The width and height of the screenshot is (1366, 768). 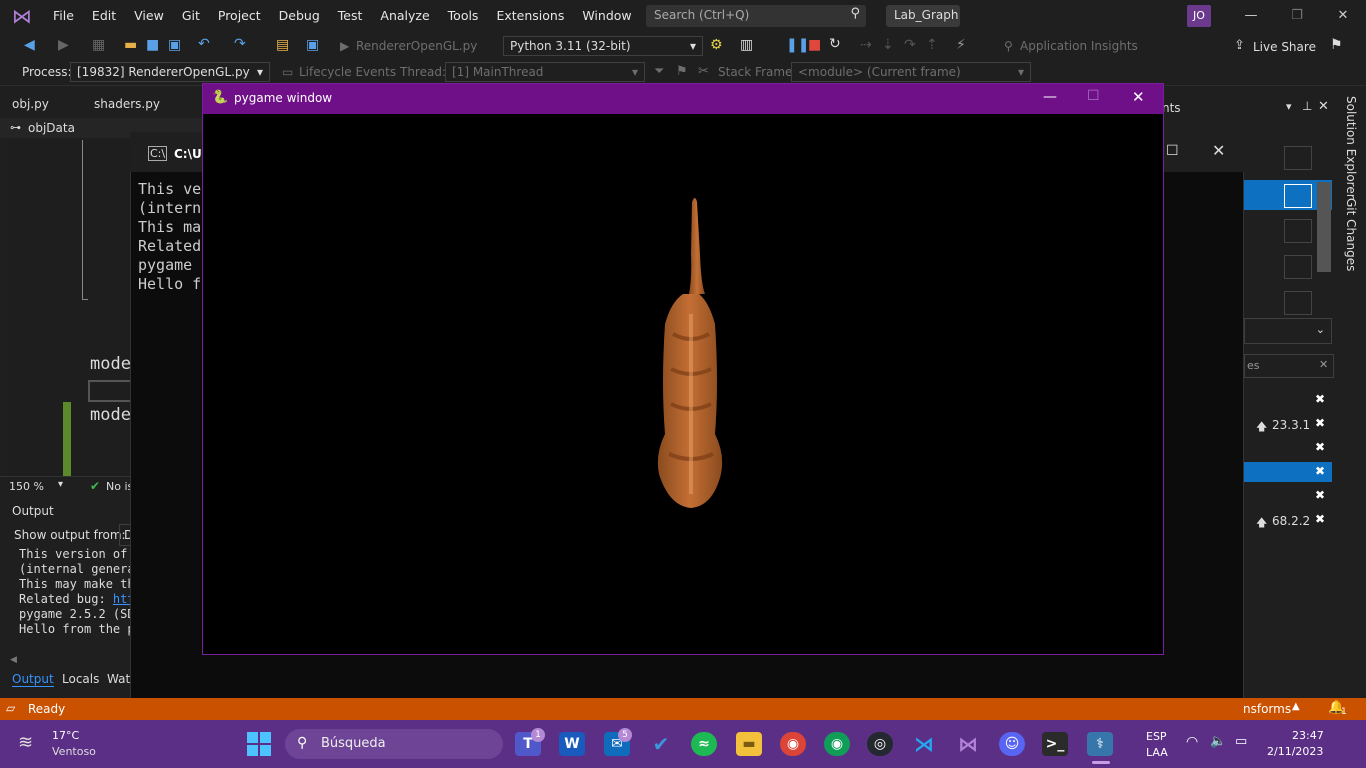 What do you see at coordinates (756, 16) in the screenshot?
I see `search-input: Search (Ctrl+Q) ⚲` at bounding box center [756, 16].